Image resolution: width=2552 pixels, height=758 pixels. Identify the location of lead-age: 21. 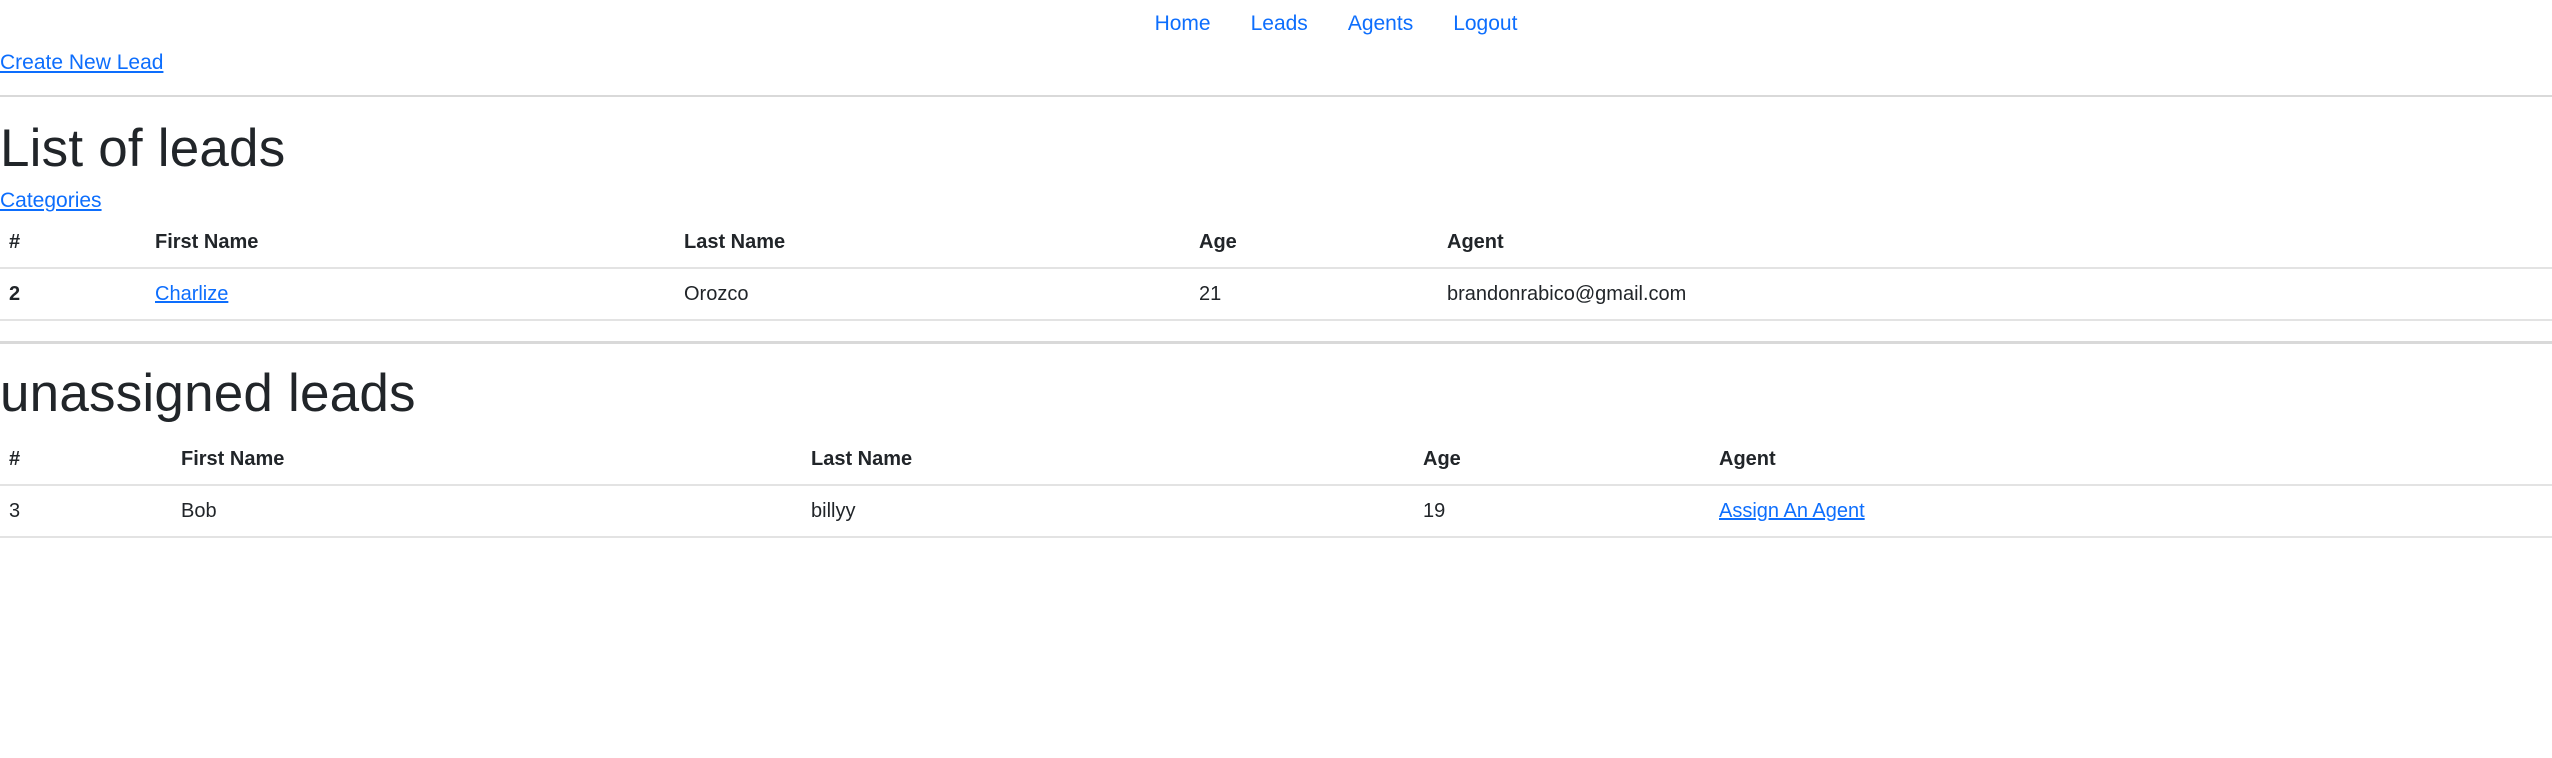
(1210, 293).